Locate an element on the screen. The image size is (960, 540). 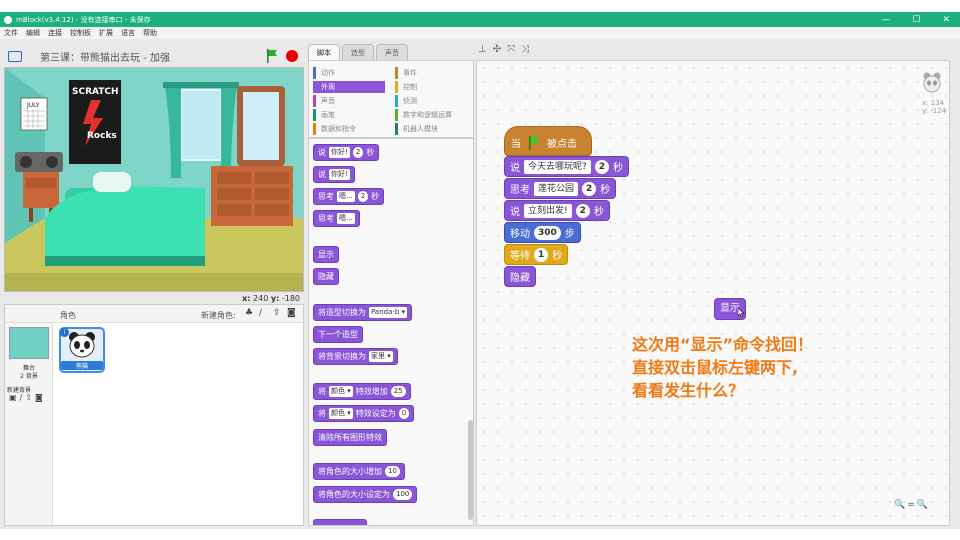
stage-thumbnail is located at coordinates (29, 343).